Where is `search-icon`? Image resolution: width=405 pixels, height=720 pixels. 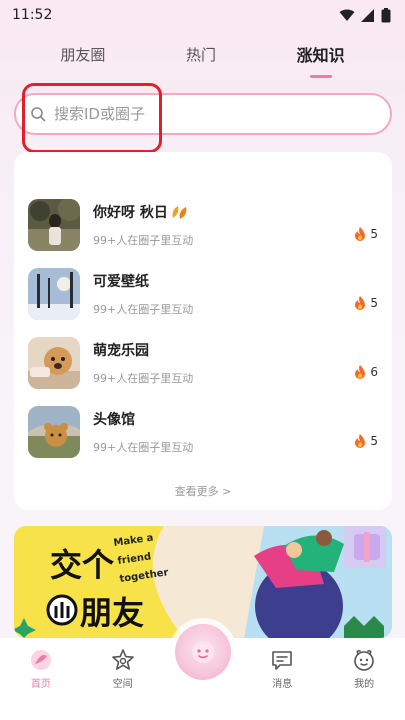
search-icon is located at coordinates (38, 114).